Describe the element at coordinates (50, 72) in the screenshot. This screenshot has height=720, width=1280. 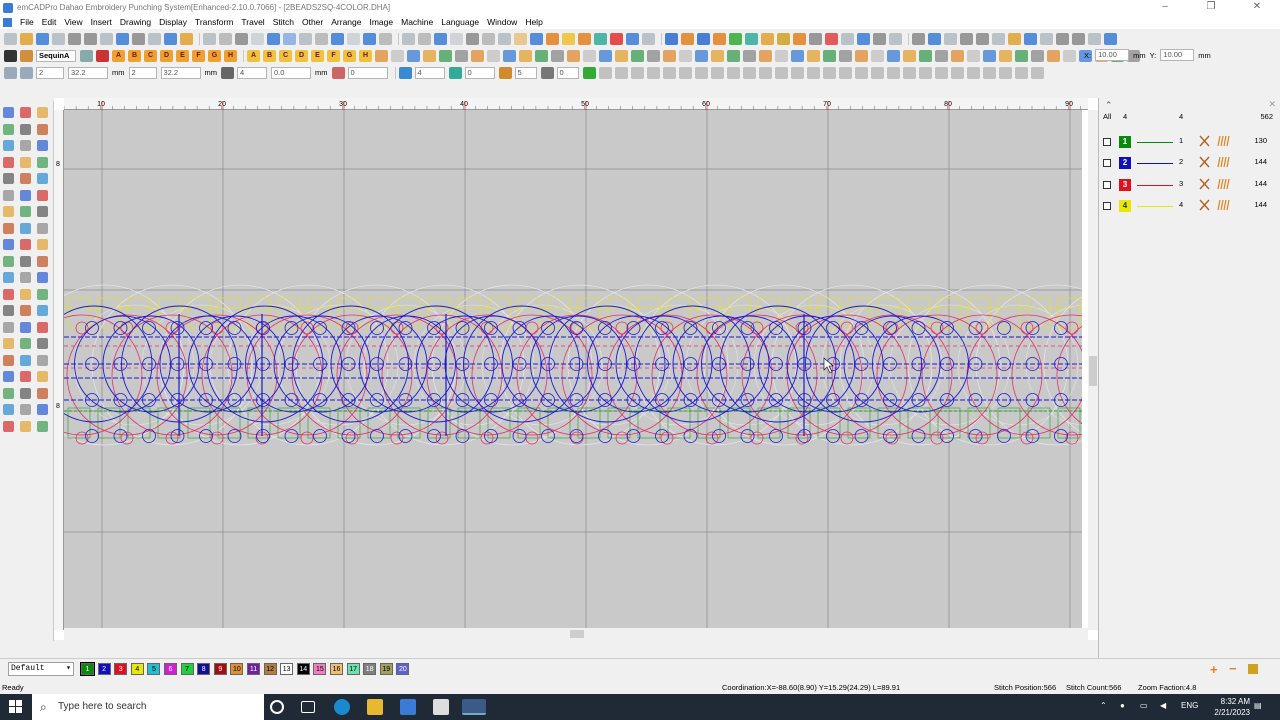
I see `param-field-1: 2` at that location.